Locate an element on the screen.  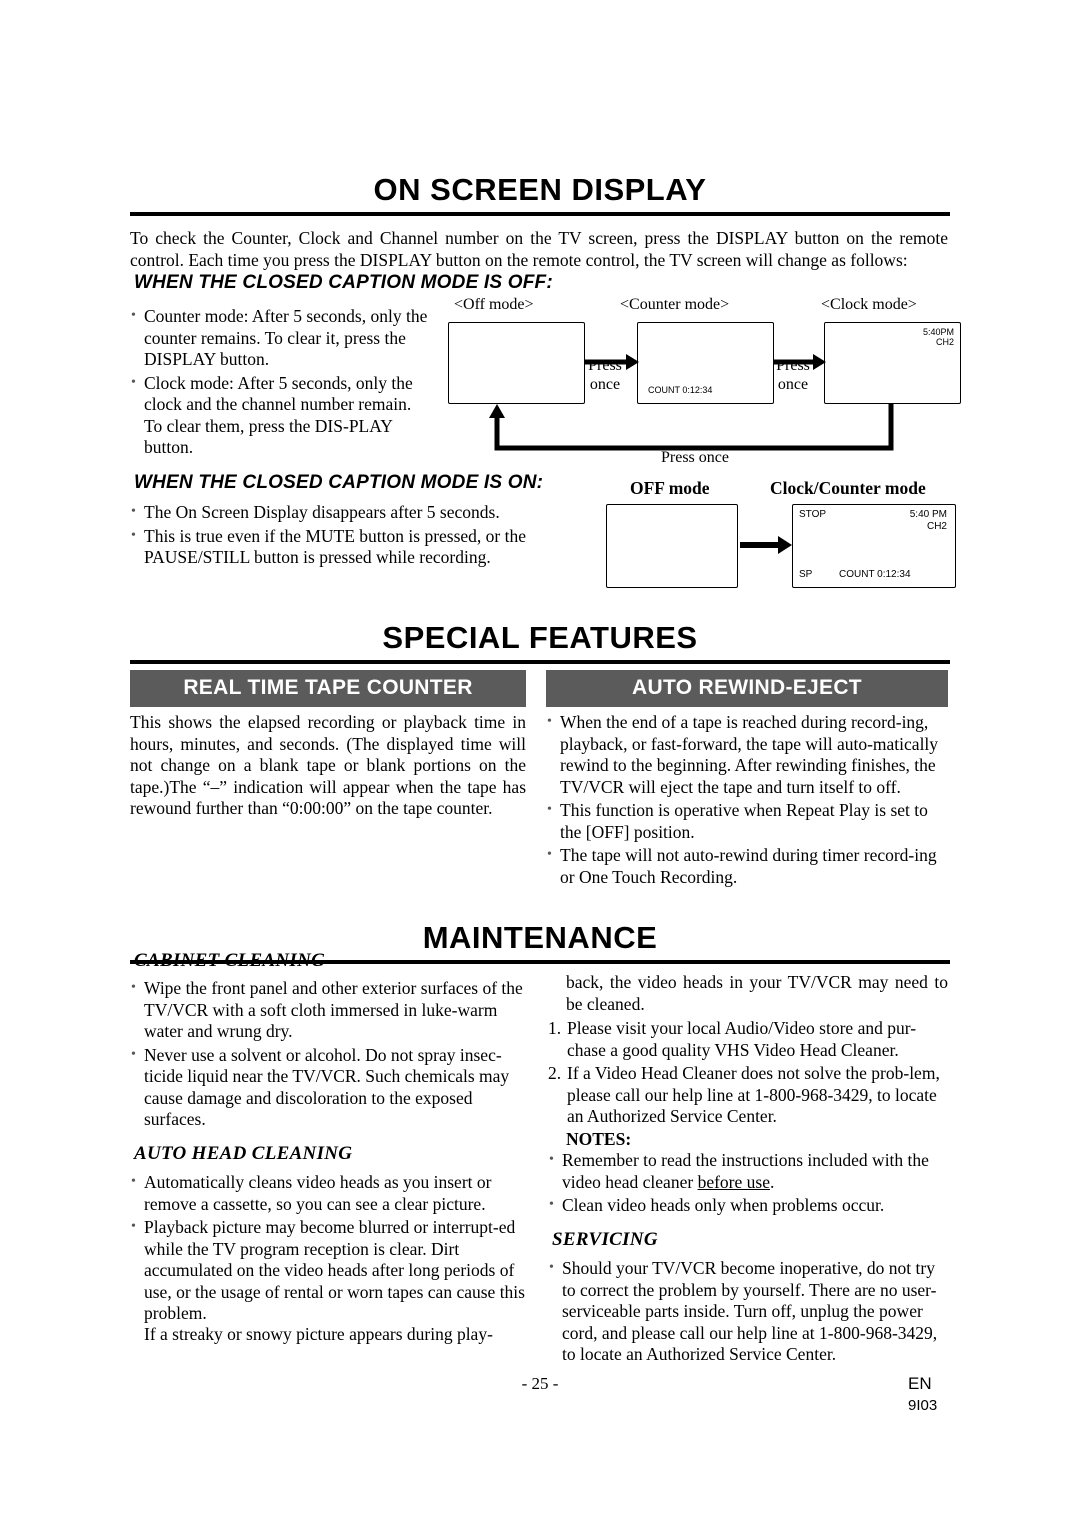
special-features-section: SPECIAL FEATURES is located at coordinates (540, 642).